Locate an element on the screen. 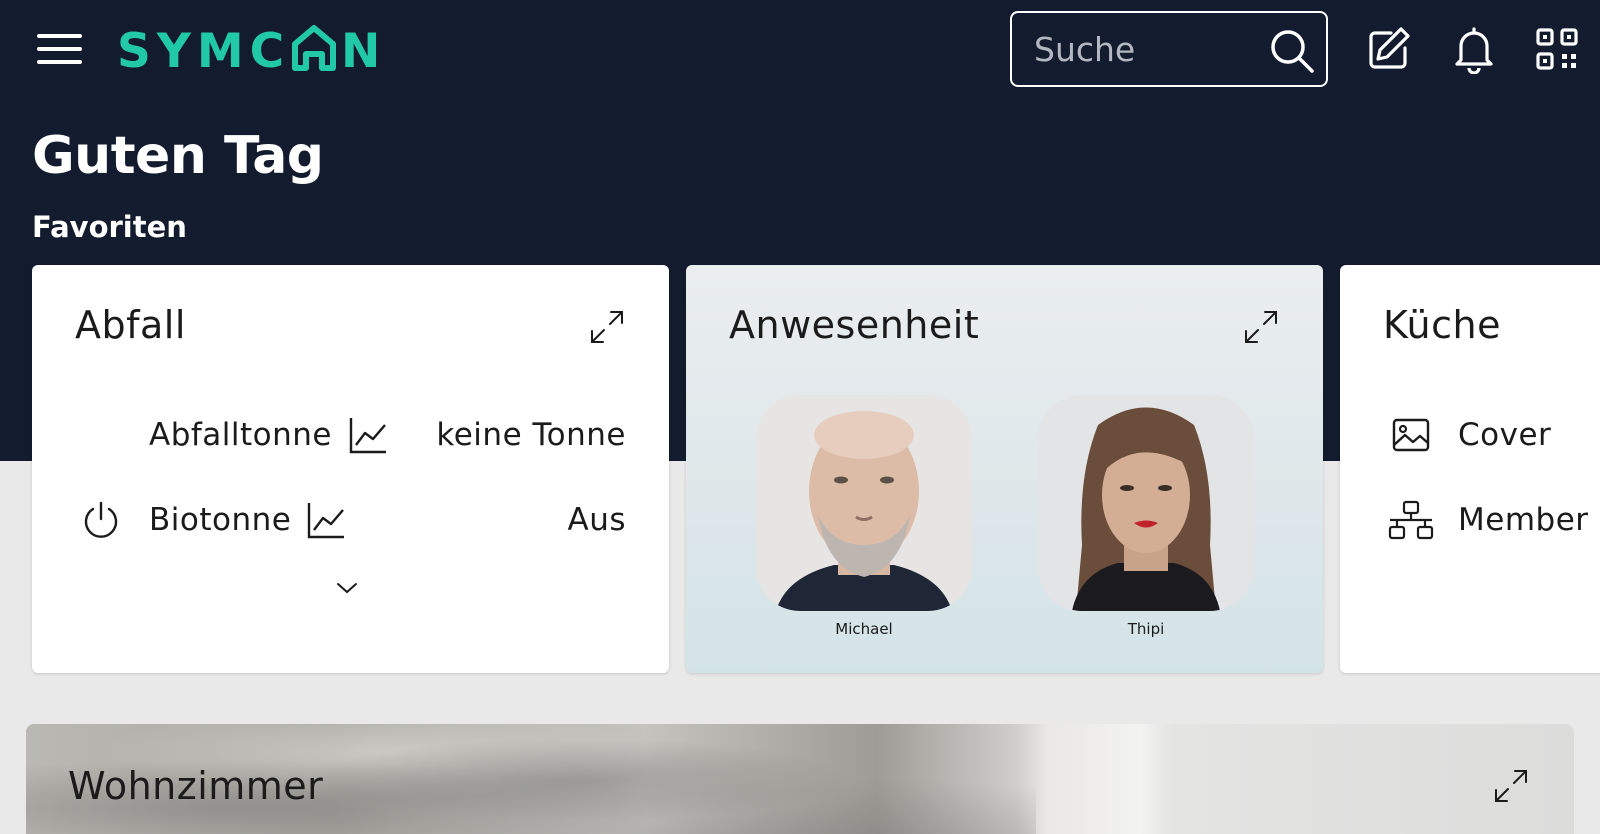  person-name: Thipi is located at coordinates (1146, 629).